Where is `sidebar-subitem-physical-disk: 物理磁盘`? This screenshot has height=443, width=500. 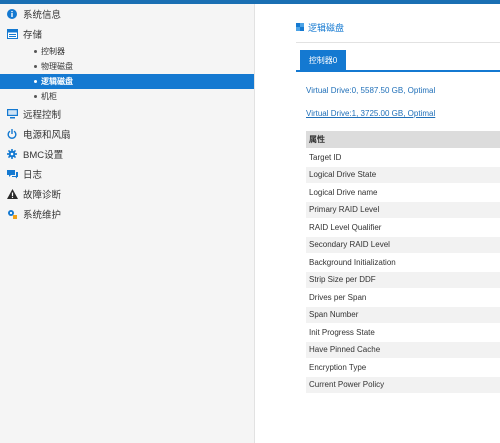 sidebar-subitem-physical-disk: 物理磁盘 is located at coordinates (127, 66).